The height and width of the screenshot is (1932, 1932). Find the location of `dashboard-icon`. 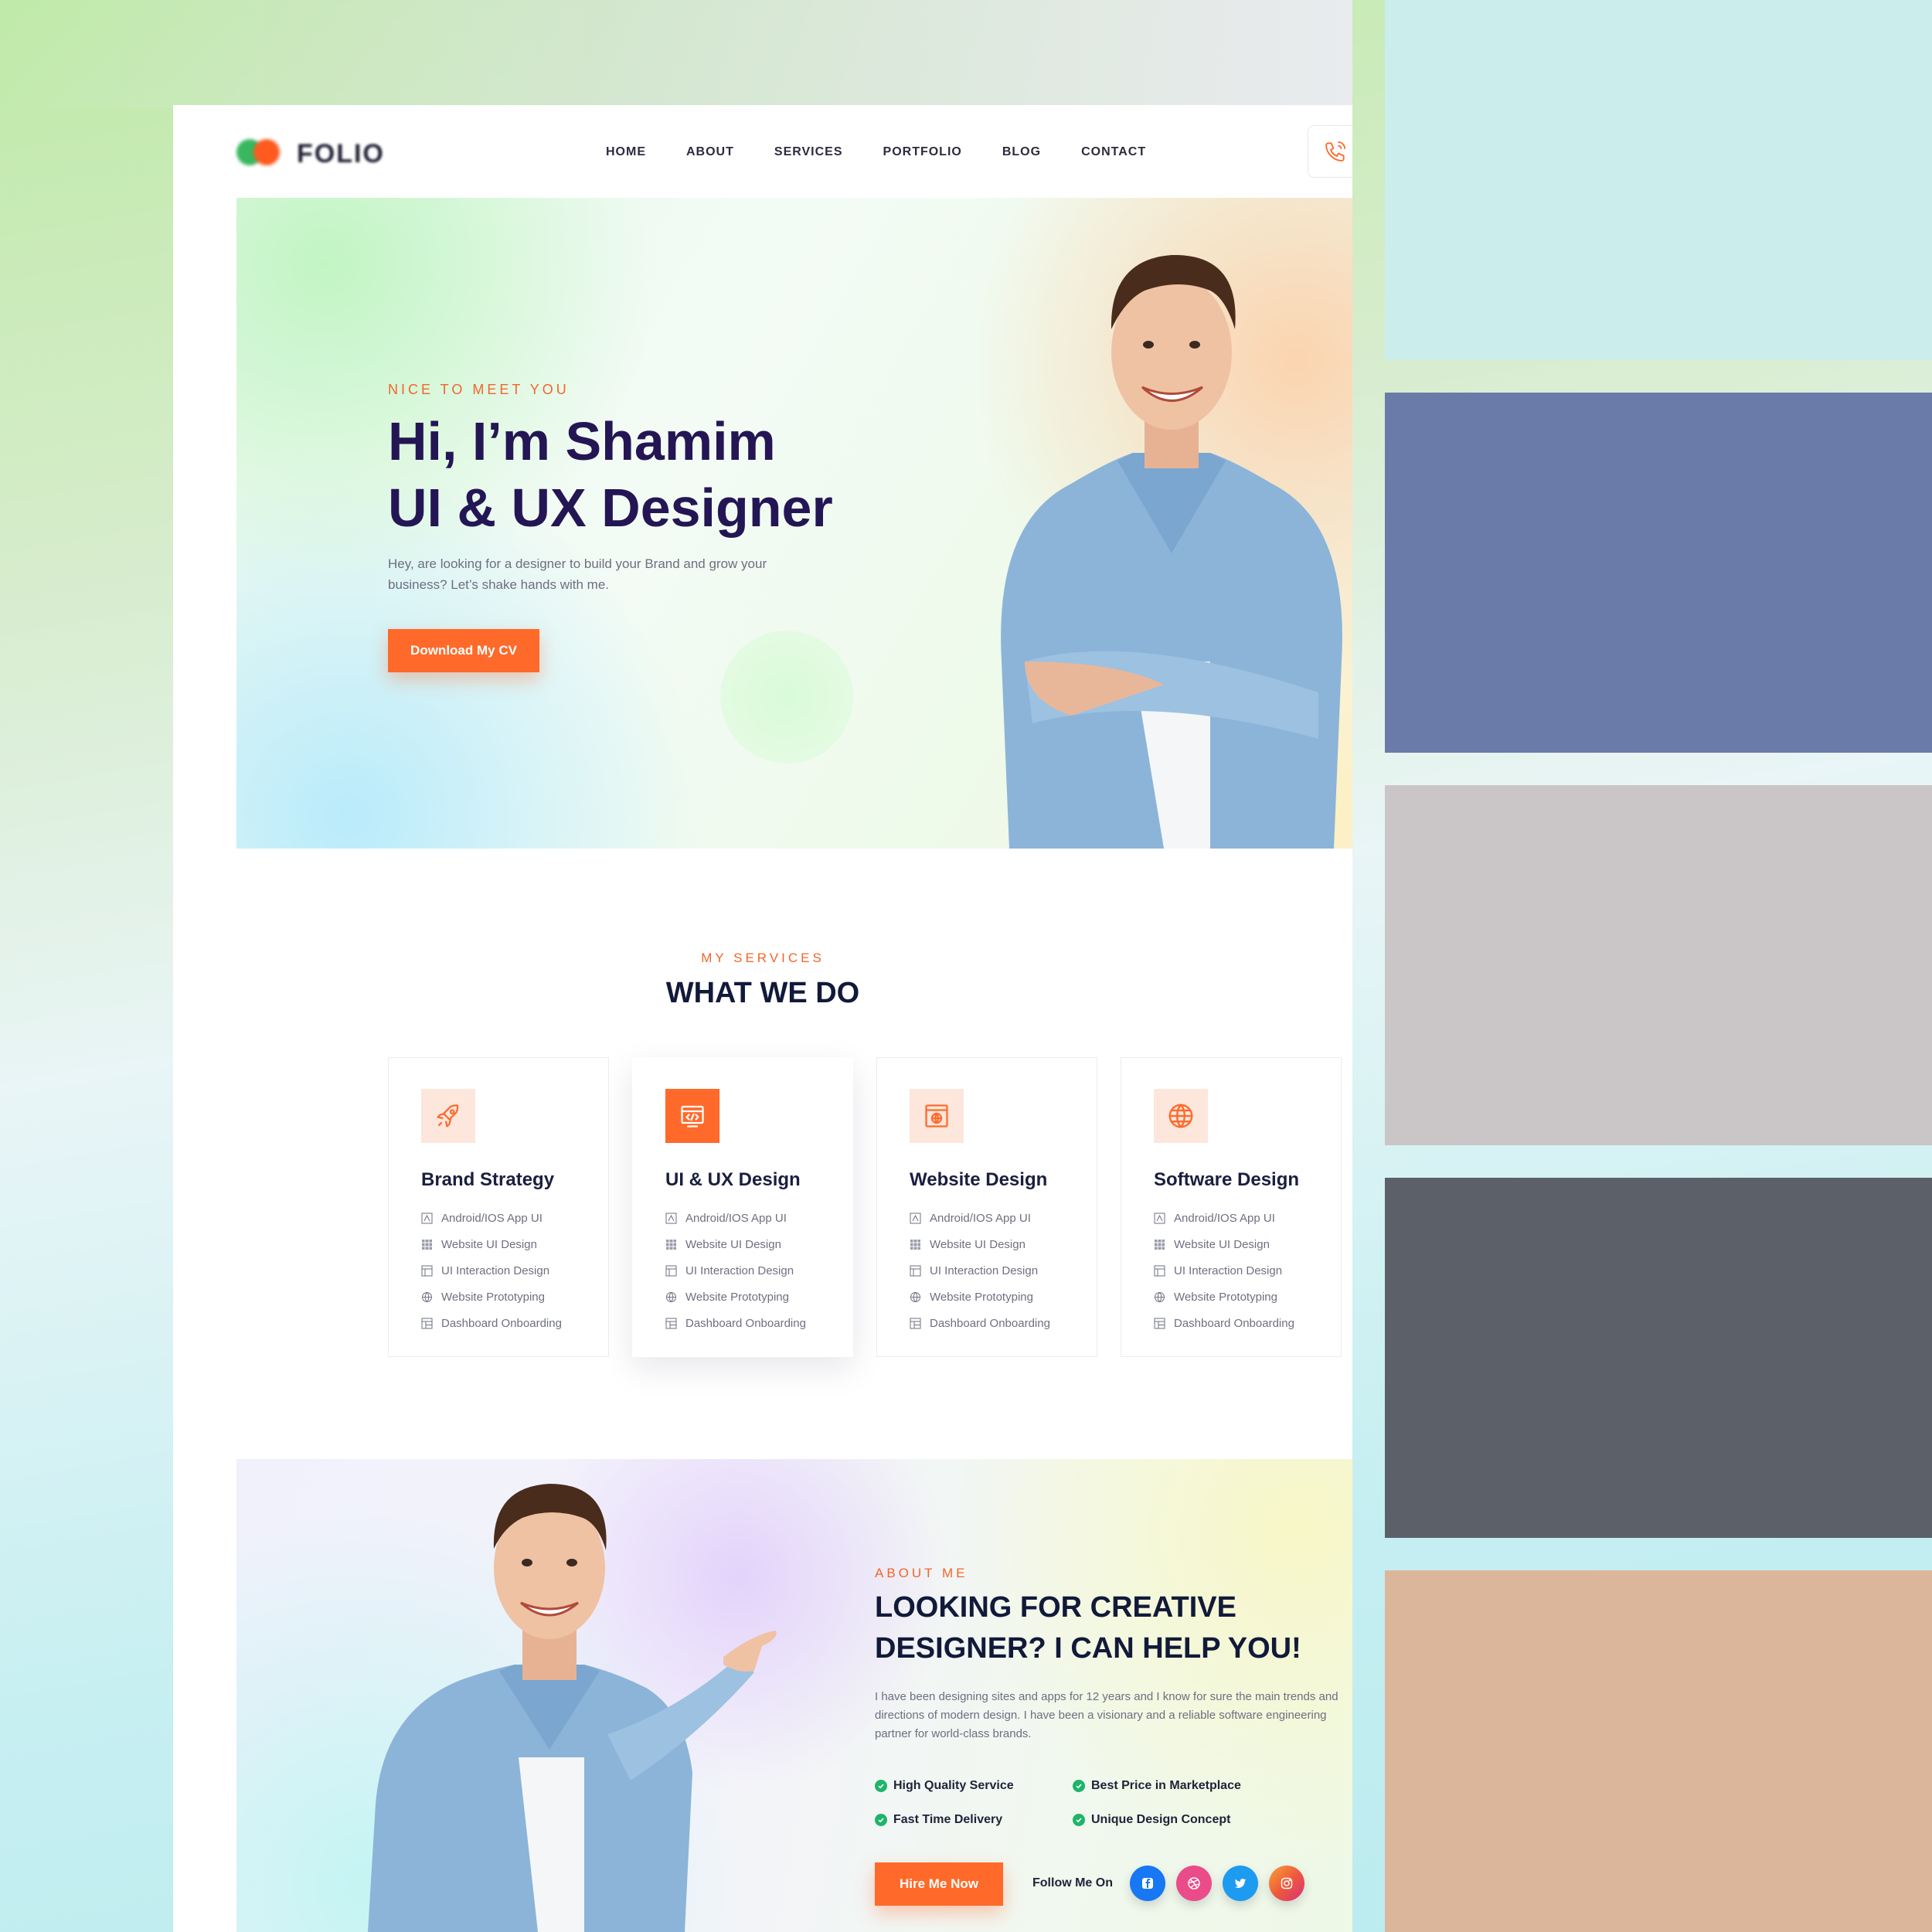

dashboard-icon is located at coordinates (915, 1324).